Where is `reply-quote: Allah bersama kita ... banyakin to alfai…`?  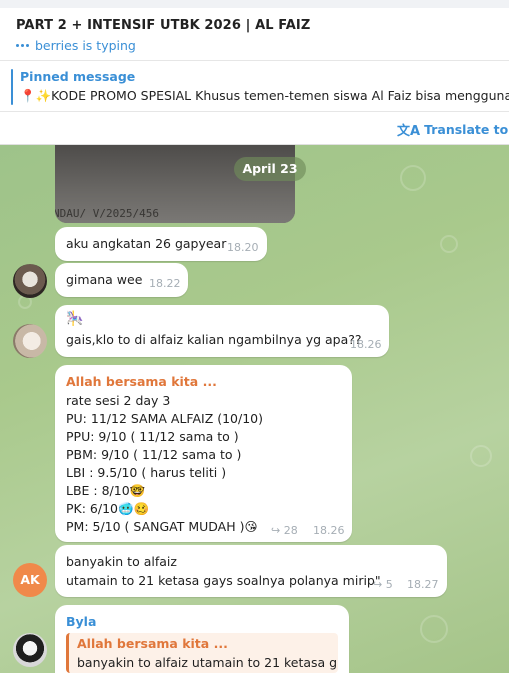 reply-quote: Allah bersama kita ... banyakin to alfai… is located at coordinates (202, 653).